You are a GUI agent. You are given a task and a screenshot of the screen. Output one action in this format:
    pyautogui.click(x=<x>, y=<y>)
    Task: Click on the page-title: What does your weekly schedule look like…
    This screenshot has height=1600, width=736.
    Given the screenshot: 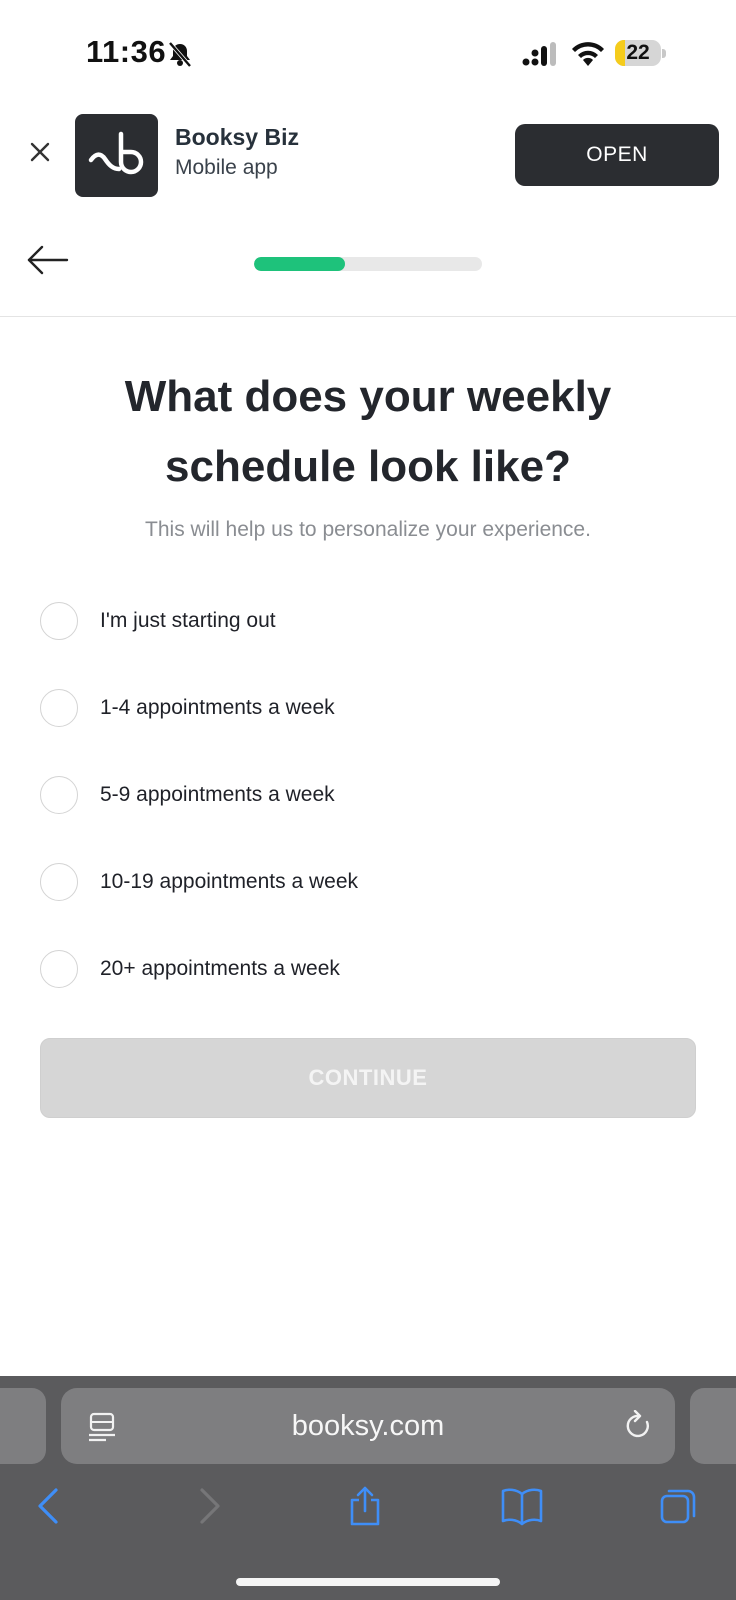 What is the action you would take?
    pyautogui.click(x=368, y=431)
    